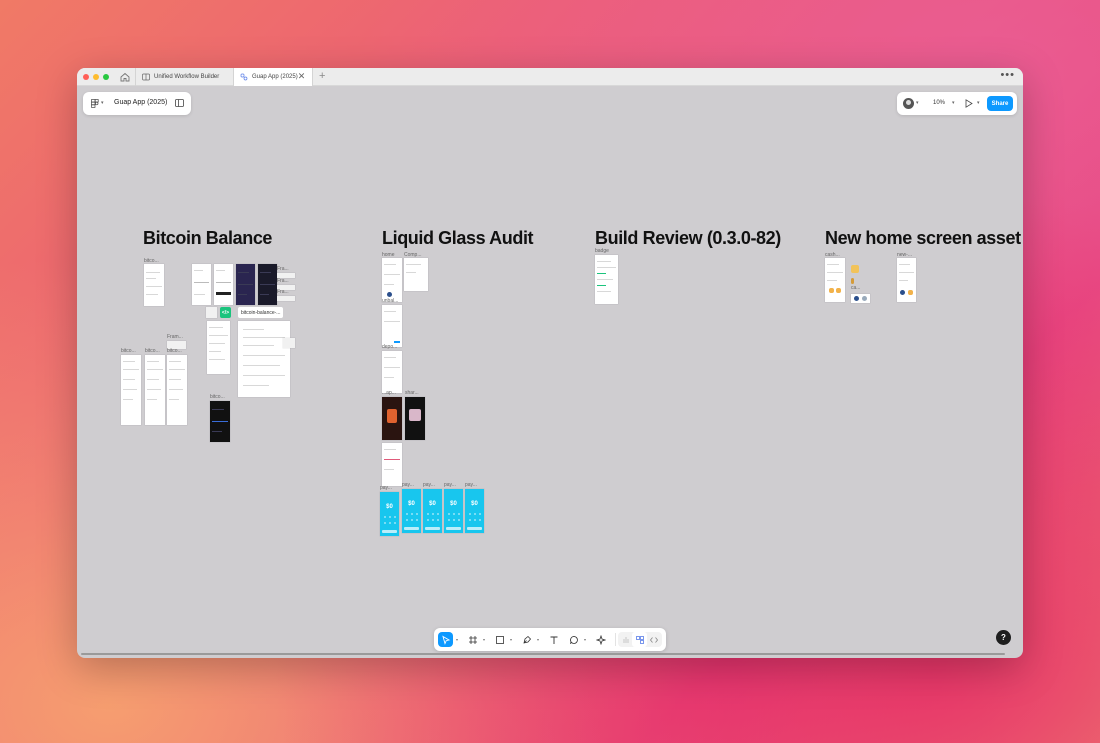 Image resolution: width=1100 pixels, height=743 pixels. What do you see at coordinates (140, 102) in the screenshot?
I see `file-name: Guap App (2025)` at bounding box center [140, 102].